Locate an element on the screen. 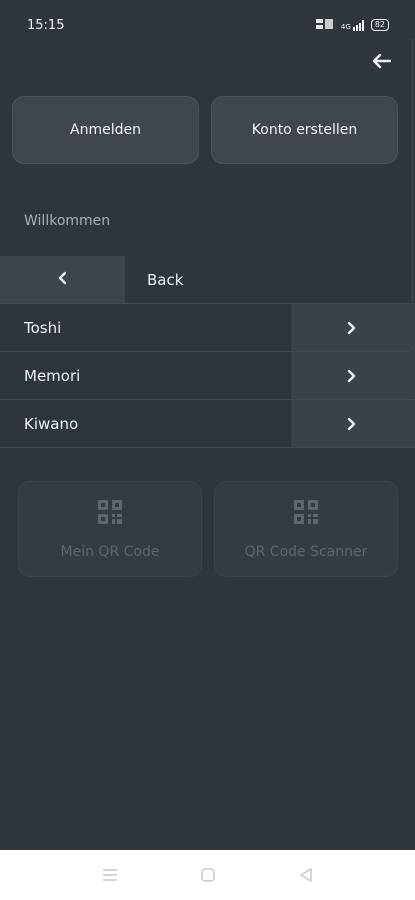 The height and width of the screenshot is (900, 415). network-type-label: 4G is located at coordinates (345, 26).